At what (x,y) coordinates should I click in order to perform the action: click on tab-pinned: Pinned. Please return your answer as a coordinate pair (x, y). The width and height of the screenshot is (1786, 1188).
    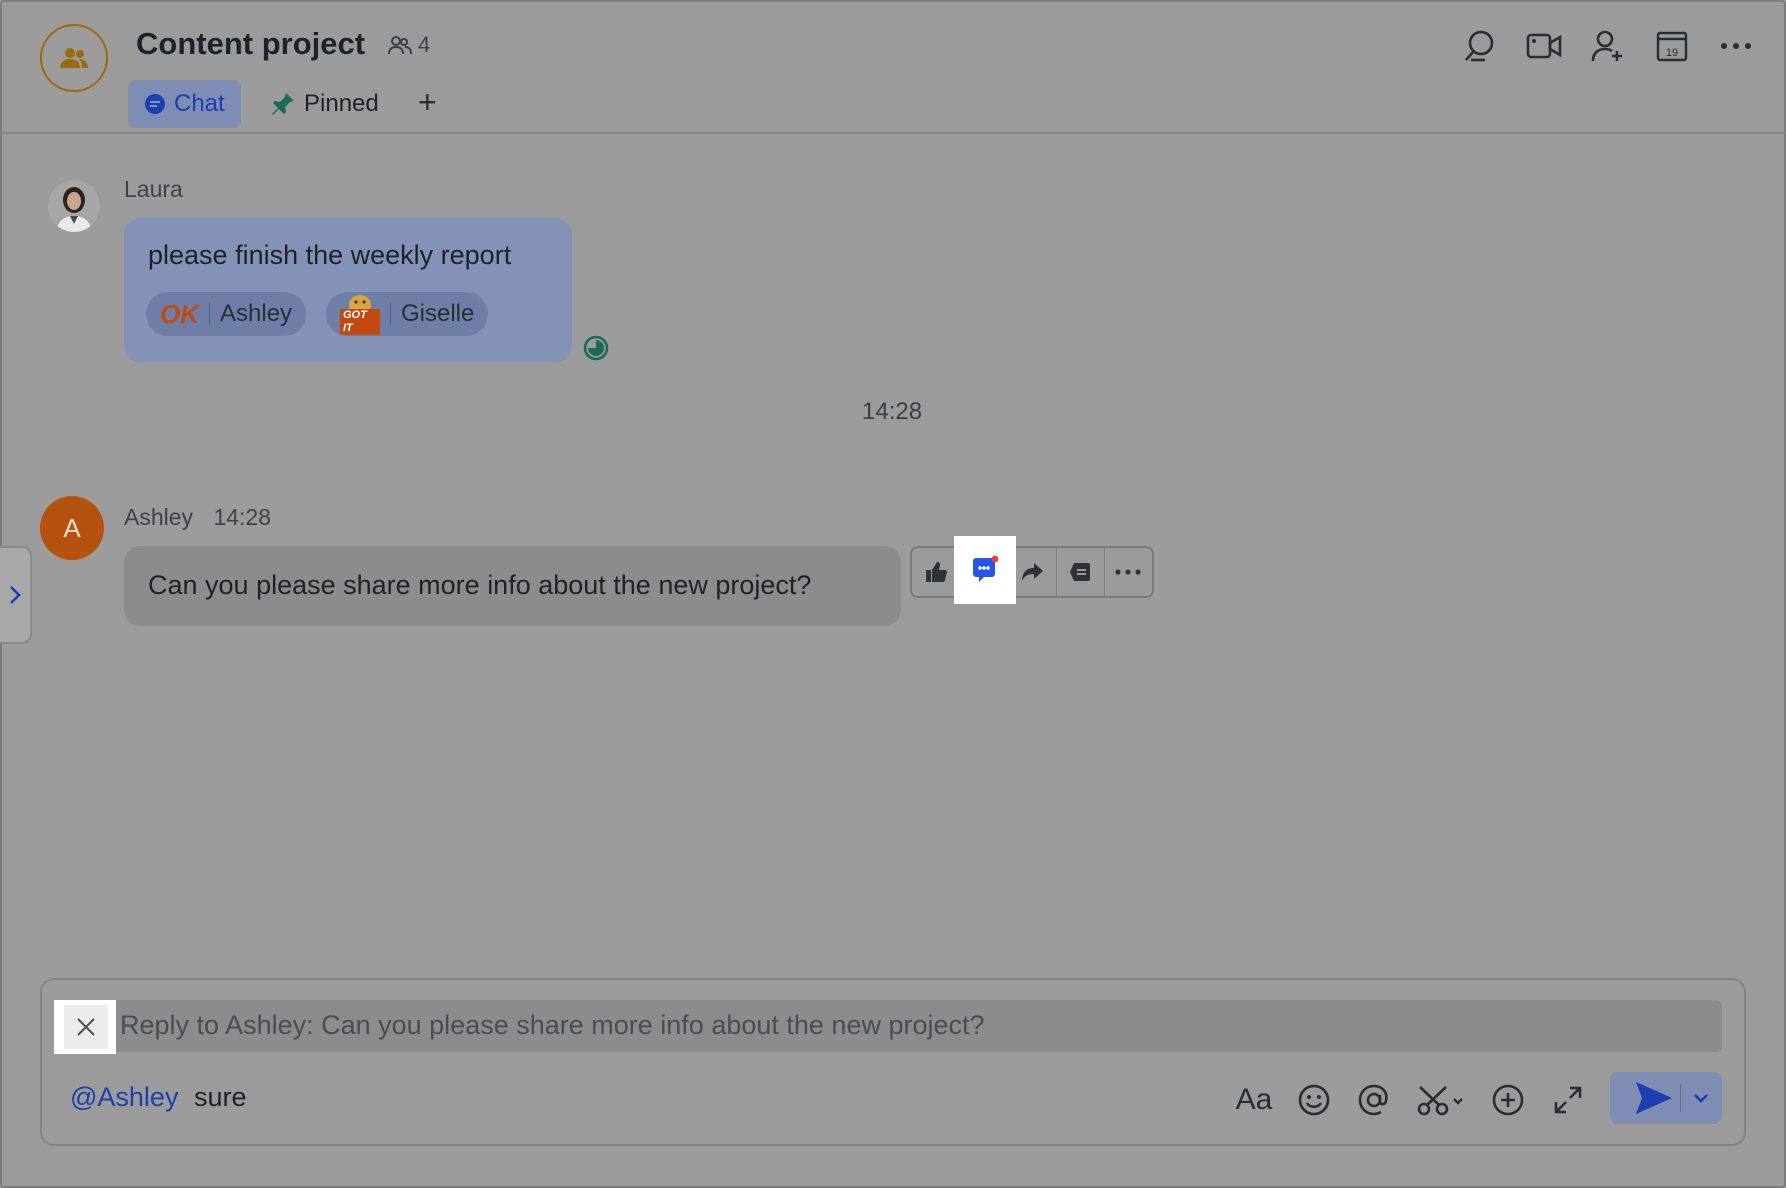
    Looking at the image, I should click on (324, 104).